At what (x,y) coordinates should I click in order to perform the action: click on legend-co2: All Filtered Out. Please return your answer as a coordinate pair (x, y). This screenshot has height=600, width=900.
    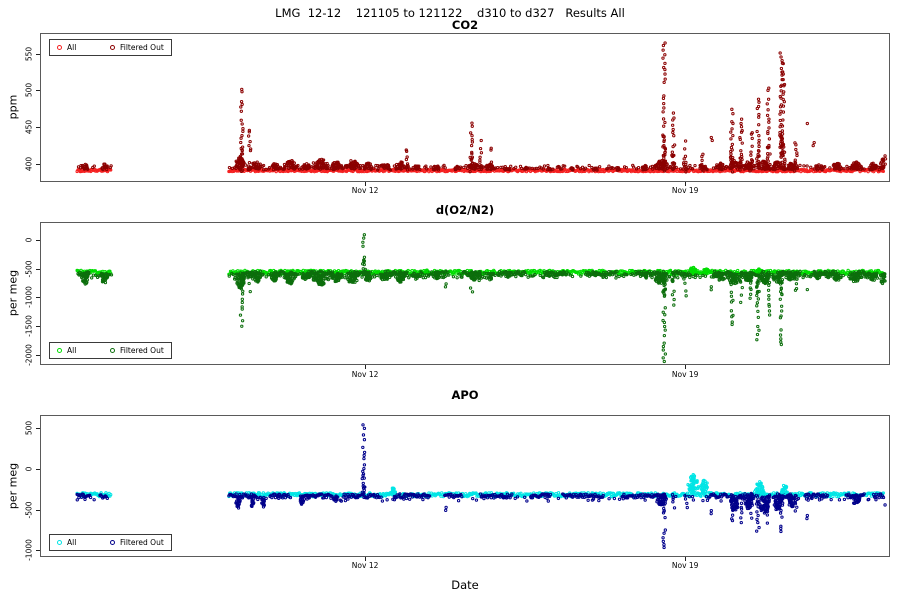
    Looking at the image, I should click on (110, 47).